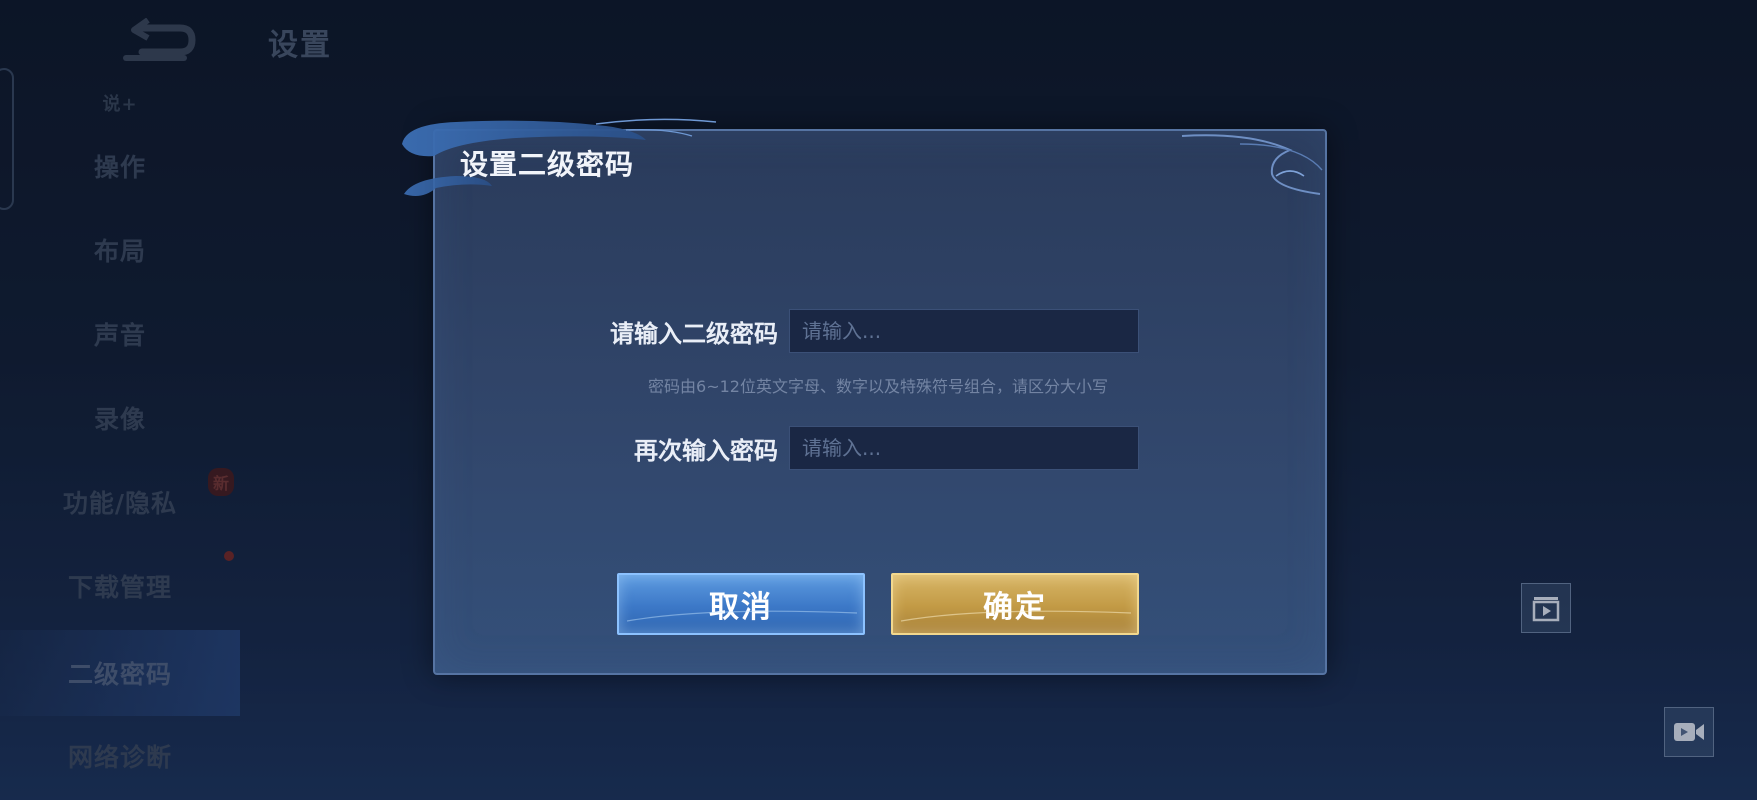 The image size is (1757, 800). Describe the element at coordinates (964, 331) in the screenshot. I see `password-input` at that location.